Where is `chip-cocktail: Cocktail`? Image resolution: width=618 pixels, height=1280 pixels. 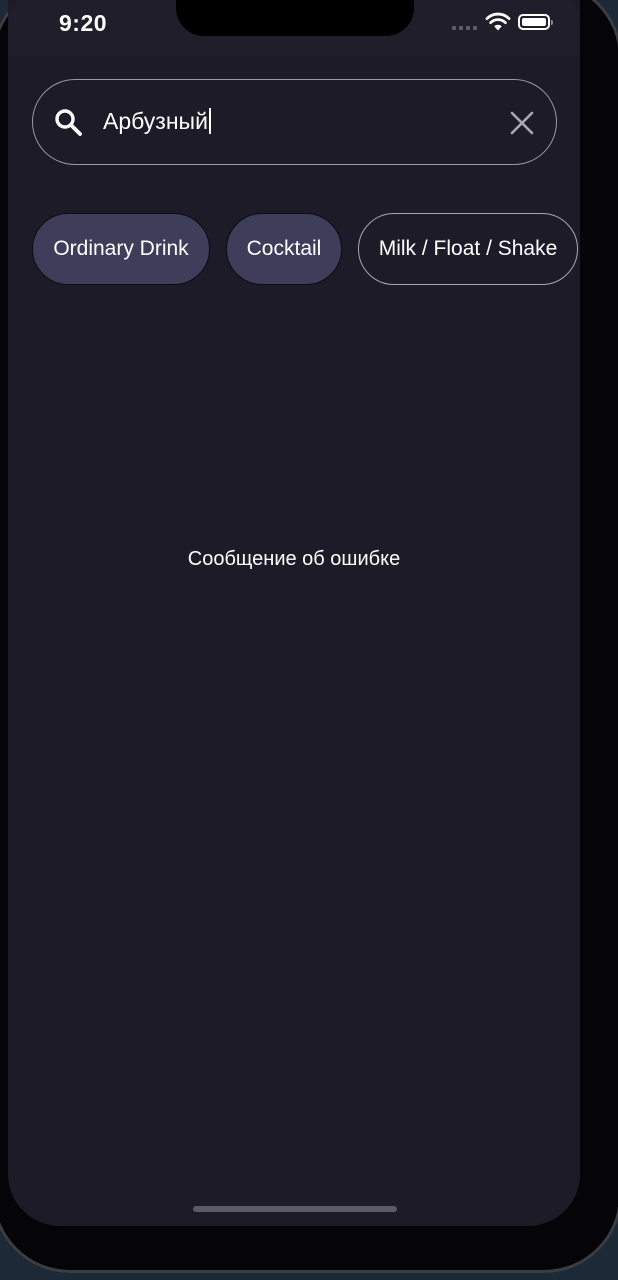 chip-cocktail: Cocktail is located at coordinates (284, 249).